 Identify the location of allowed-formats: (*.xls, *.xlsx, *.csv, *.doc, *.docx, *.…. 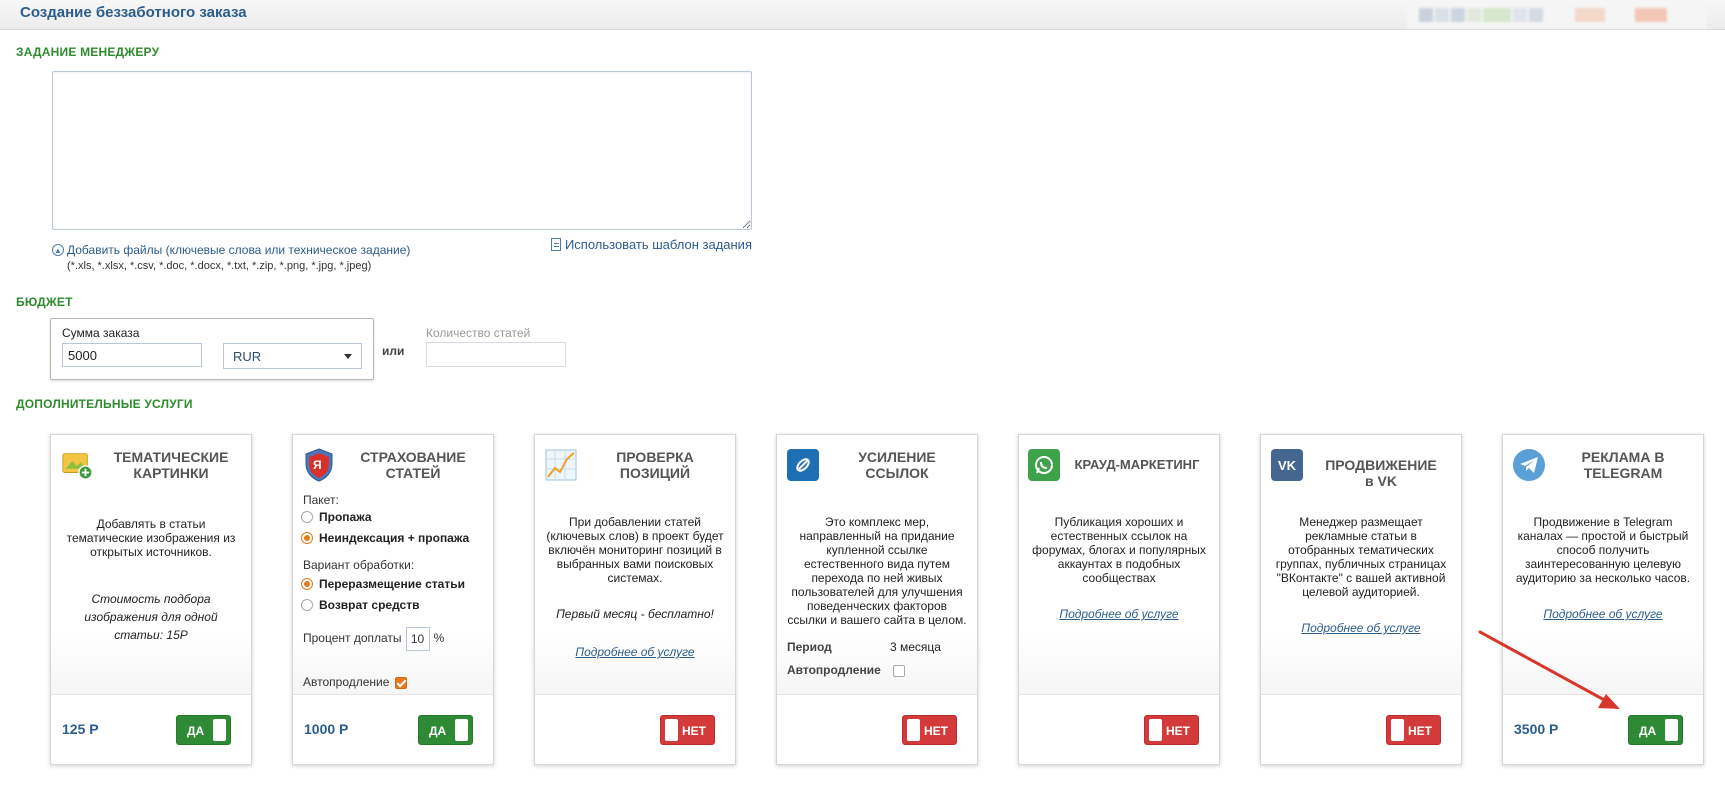
(219, 266).